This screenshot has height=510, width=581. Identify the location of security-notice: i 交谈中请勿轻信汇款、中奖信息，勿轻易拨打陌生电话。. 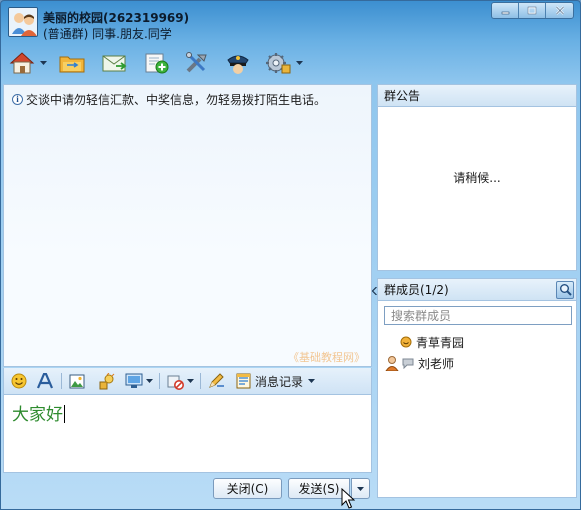
(169, 99).